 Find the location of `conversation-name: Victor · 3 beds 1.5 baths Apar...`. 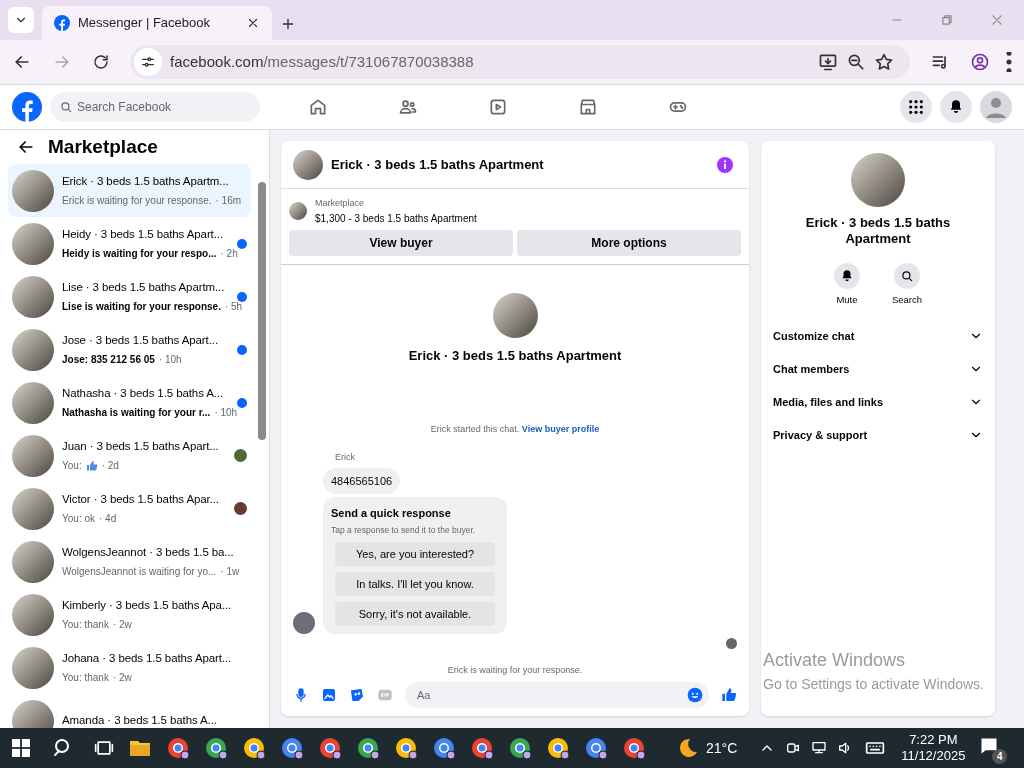

conversation-name: Victor · 3 beds 1.5 baths Apar... is located at coordinates (141, 499).